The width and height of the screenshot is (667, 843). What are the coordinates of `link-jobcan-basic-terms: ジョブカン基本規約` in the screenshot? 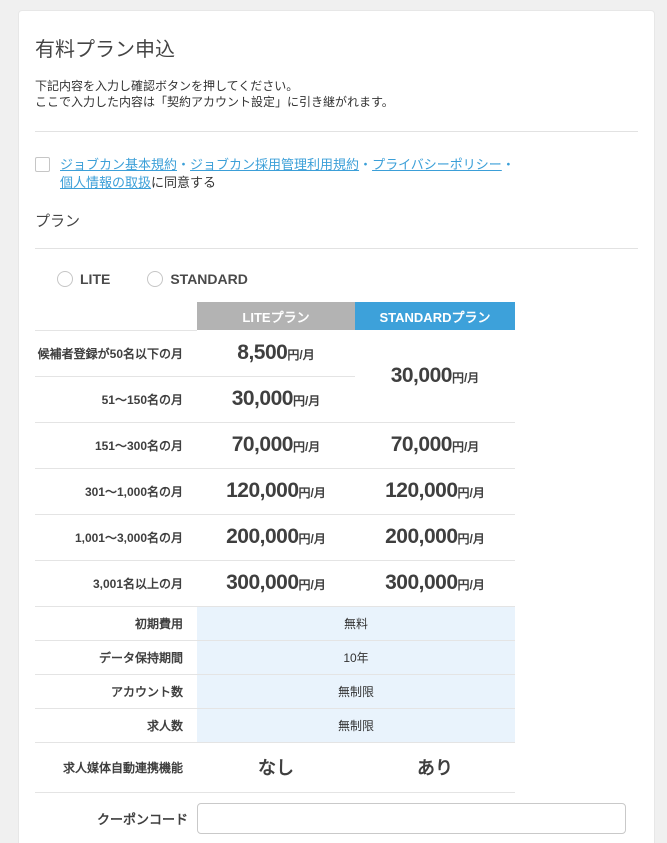 It's located at (118, 164).